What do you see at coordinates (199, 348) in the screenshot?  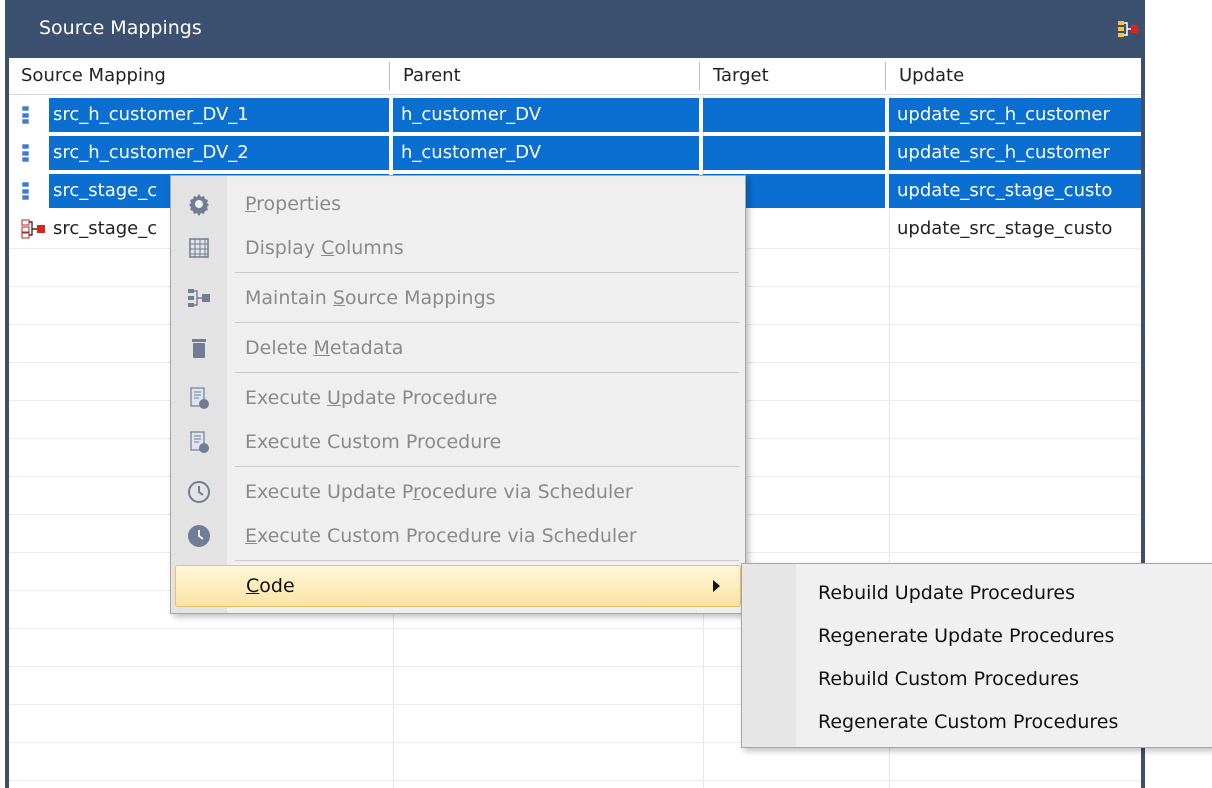 I see `trash-icon` at bounding box center [199, 348].